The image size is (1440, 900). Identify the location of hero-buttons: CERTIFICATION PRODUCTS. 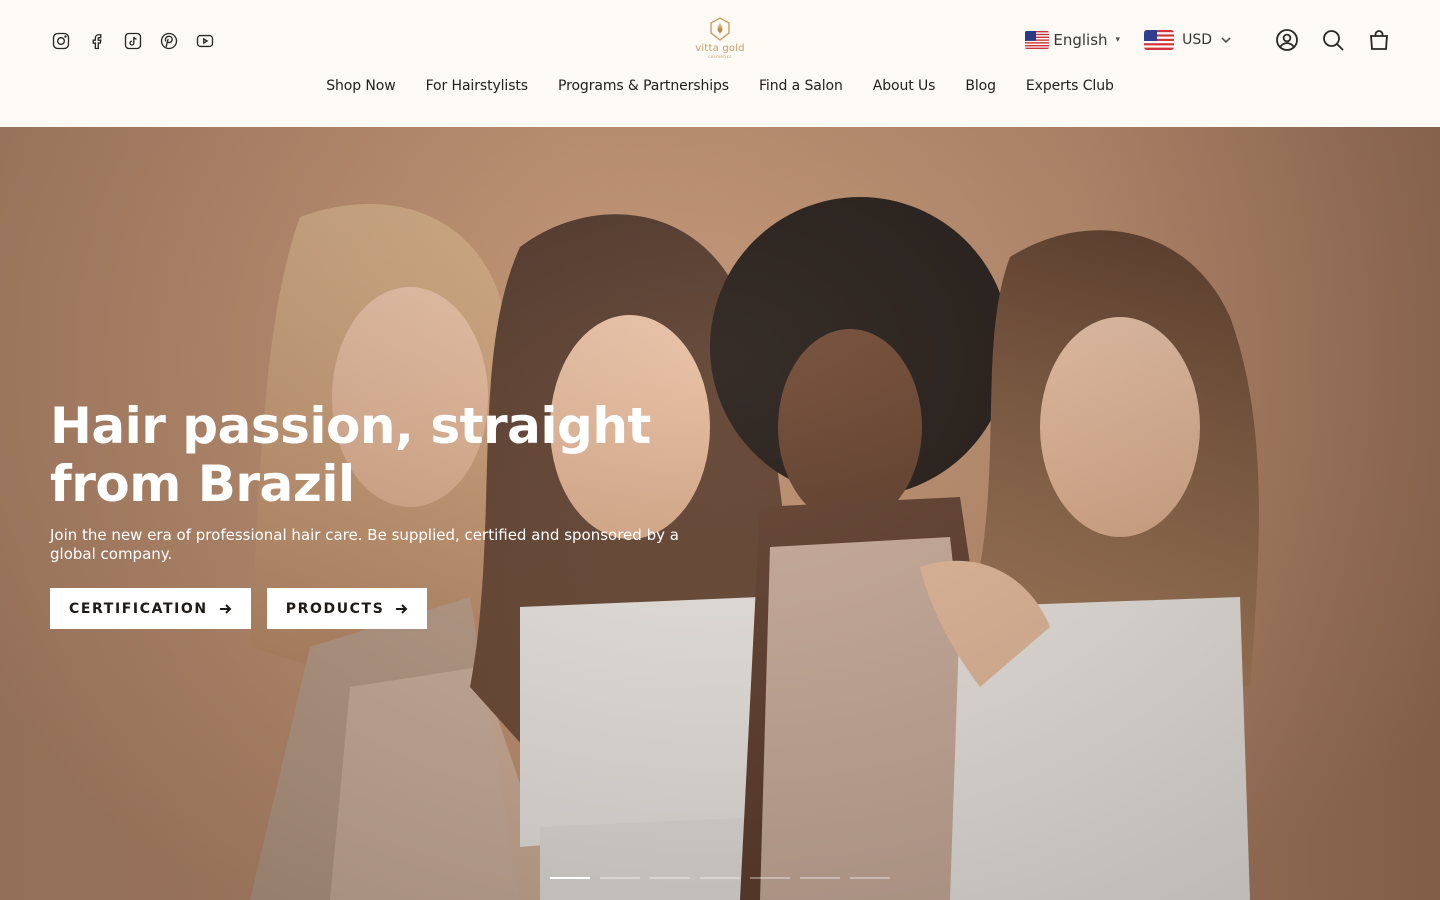
(239, 608).